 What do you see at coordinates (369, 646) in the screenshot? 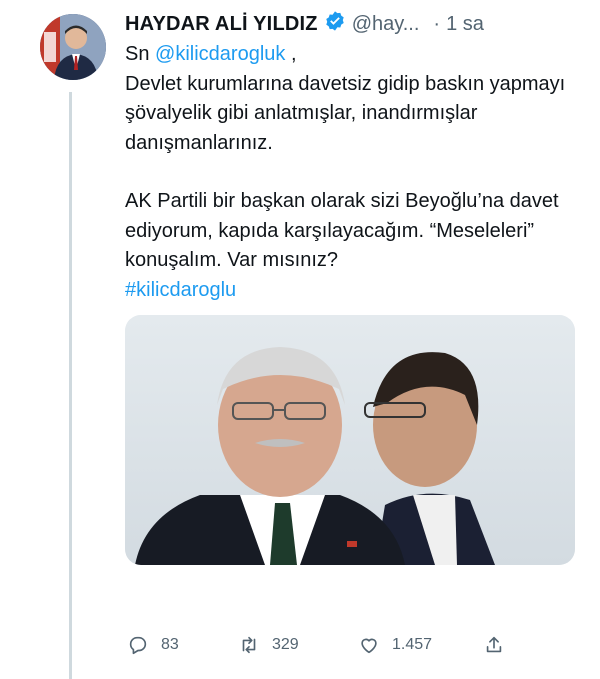
I see `heart-icon` at bounding box center [369, 646].